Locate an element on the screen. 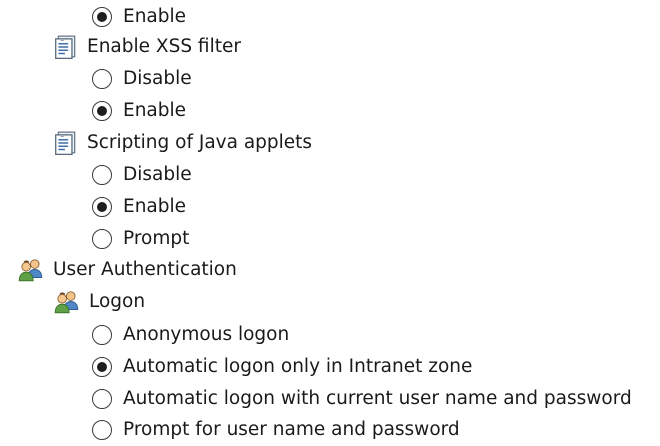 This screenshot has width=660, height=446. option-xss-disable: Disable is located at coordinates (142, 79).